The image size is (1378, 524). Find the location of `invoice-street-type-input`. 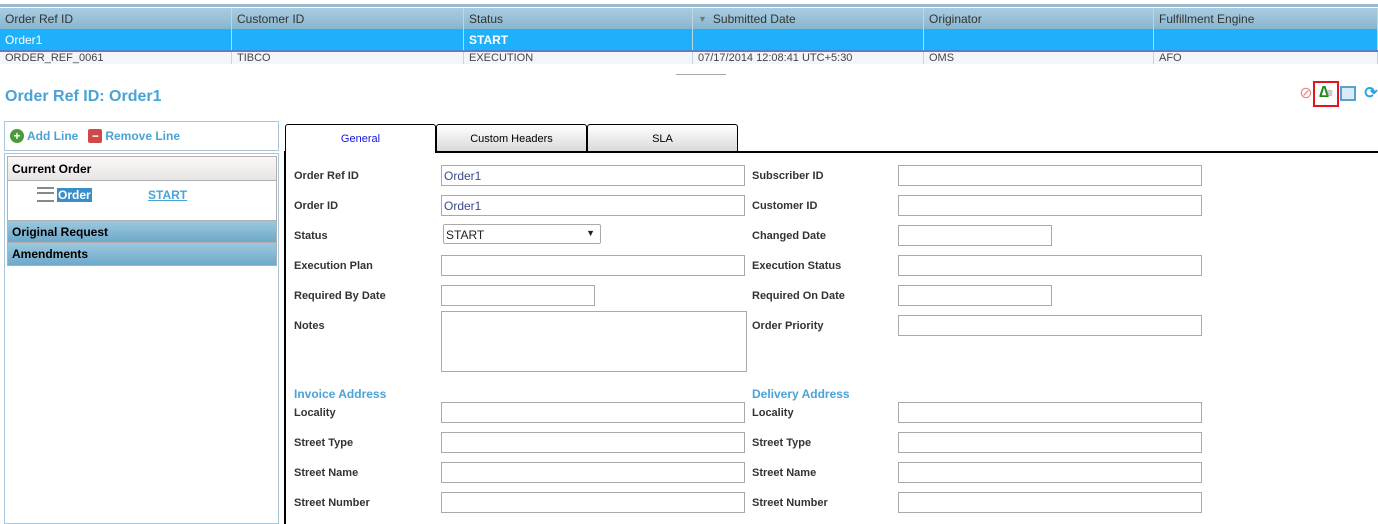

invoice-street-type-input is located at coordinates (593, 442).